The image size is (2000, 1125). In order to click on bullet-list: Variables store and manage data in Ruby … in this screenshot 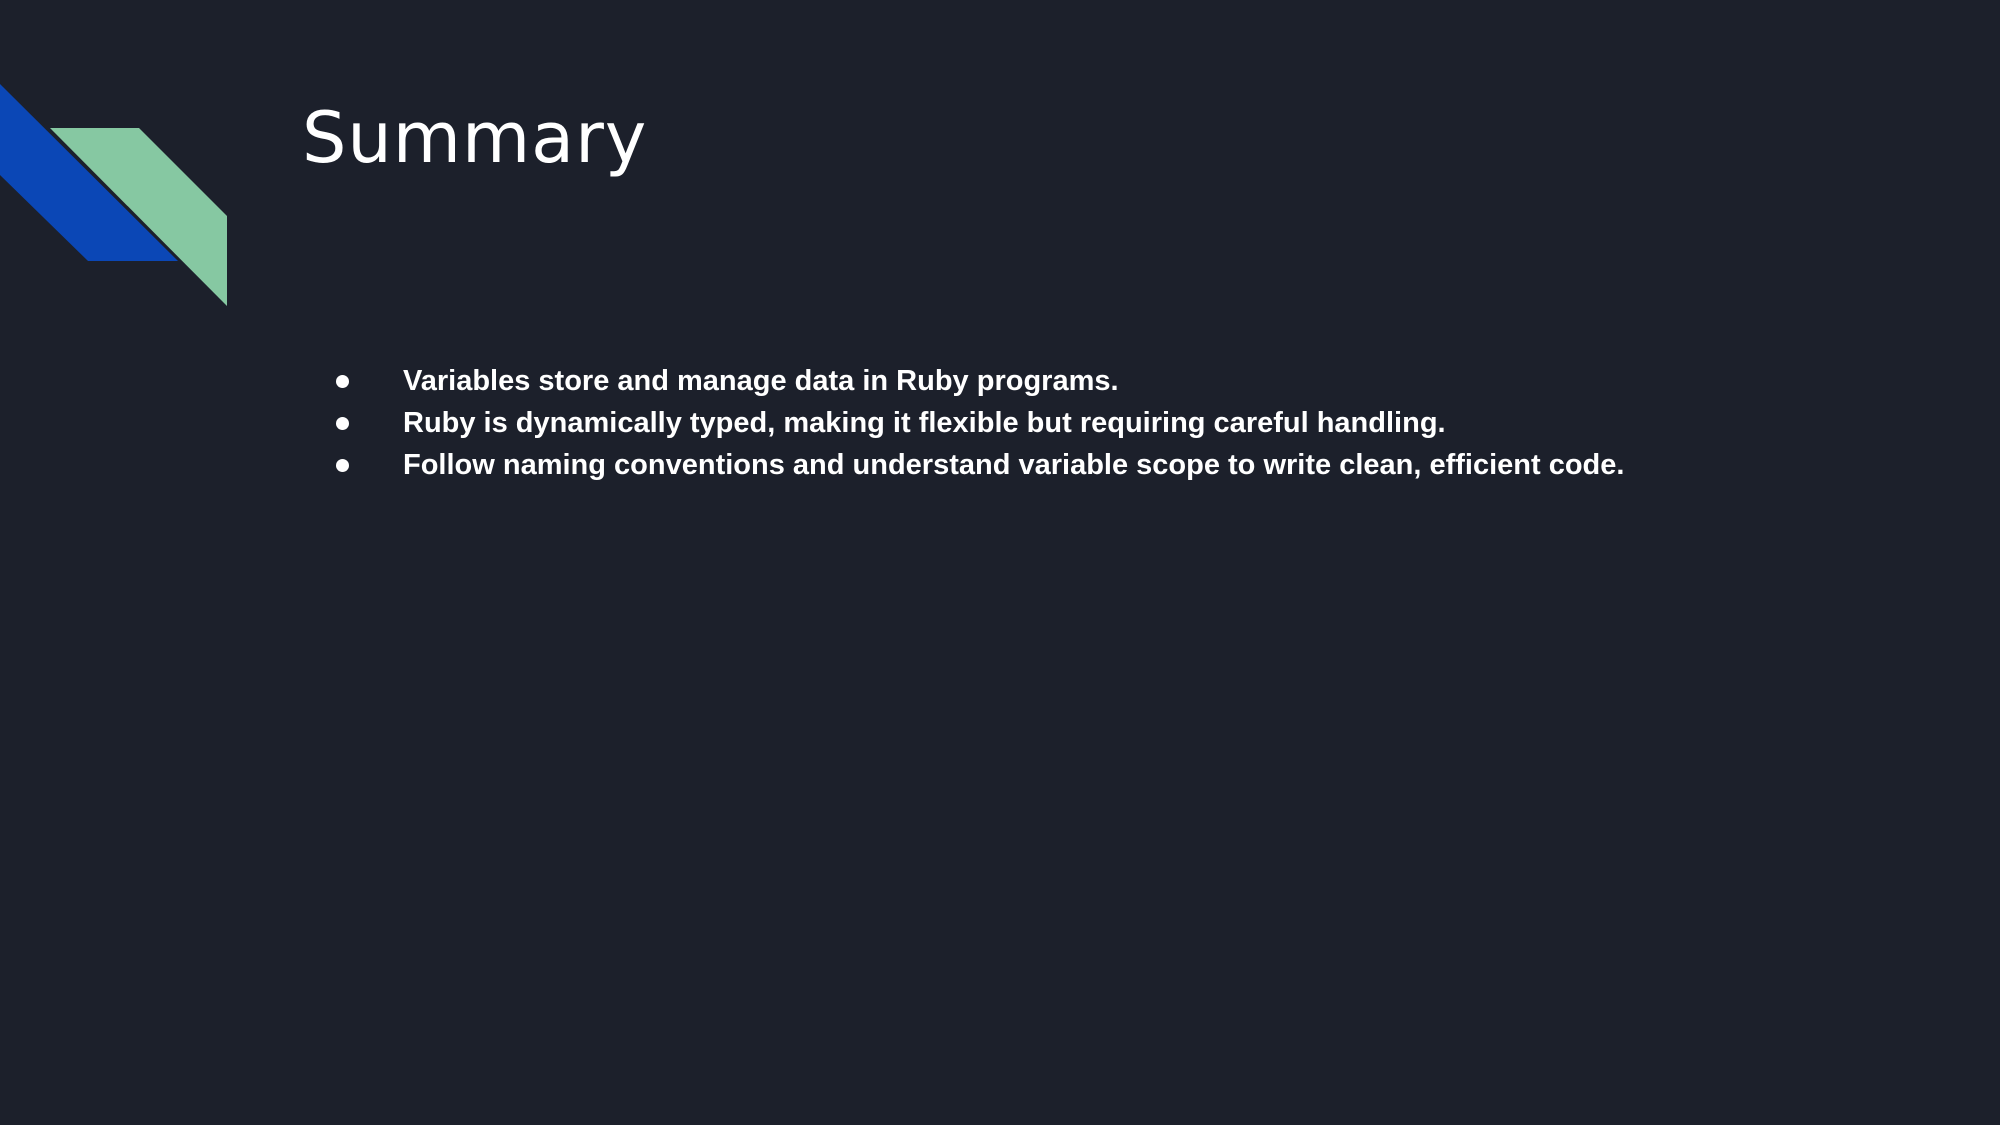, I will do `click(972, 423)`.